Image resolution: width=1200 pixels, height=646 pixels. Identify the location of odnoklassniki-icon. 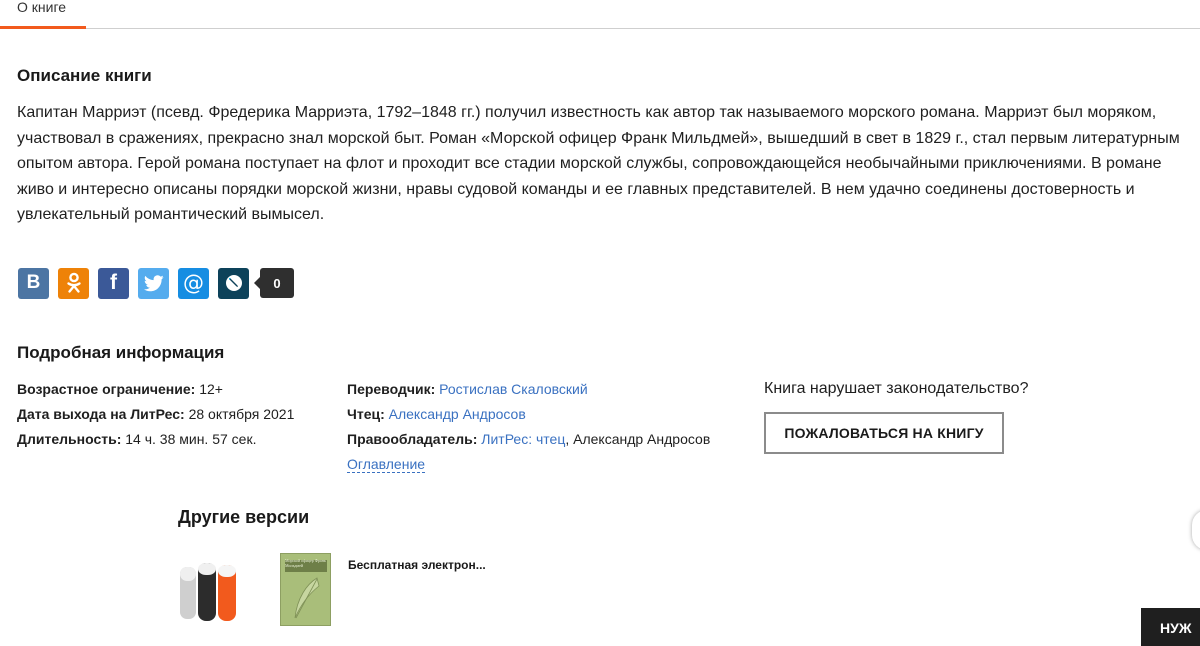
(73, 282).